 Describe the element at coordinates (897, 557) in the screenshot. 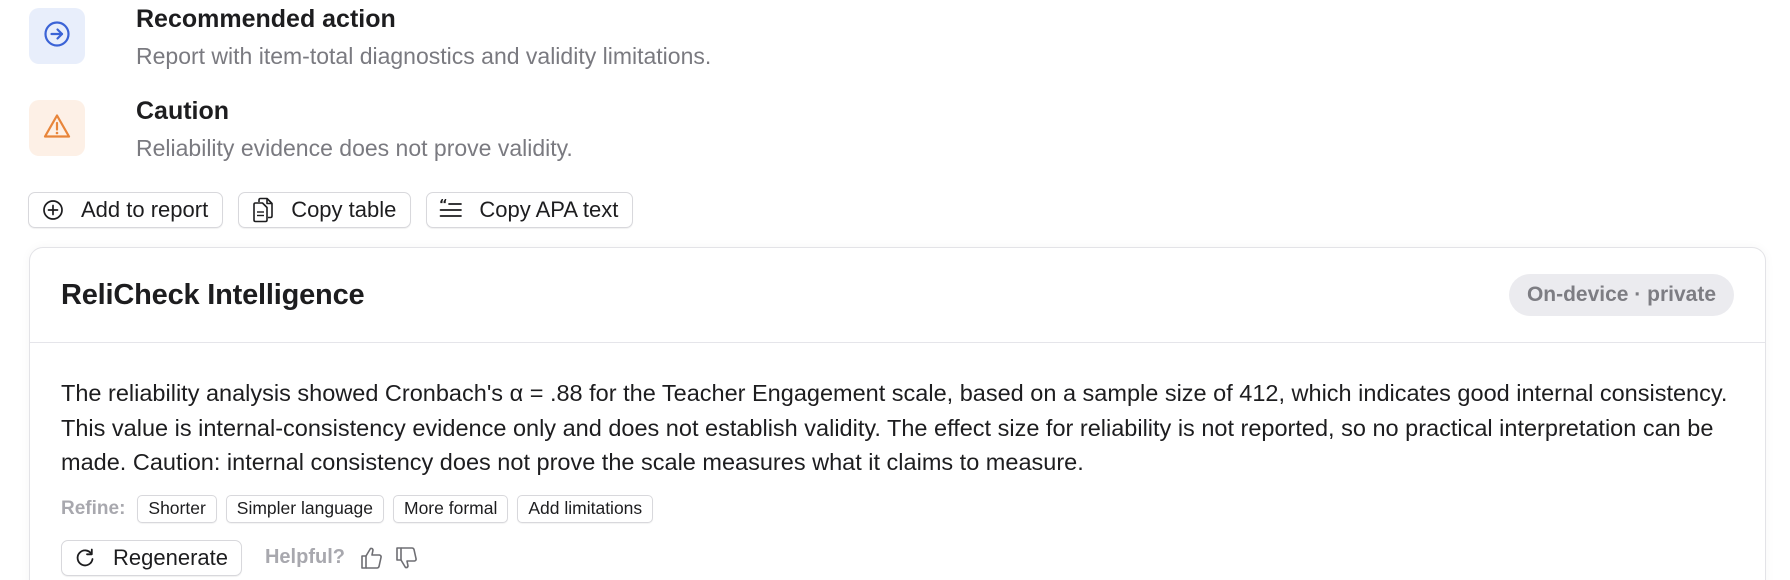

I see `feedback-row: Regenerate Helpful?` at that location.